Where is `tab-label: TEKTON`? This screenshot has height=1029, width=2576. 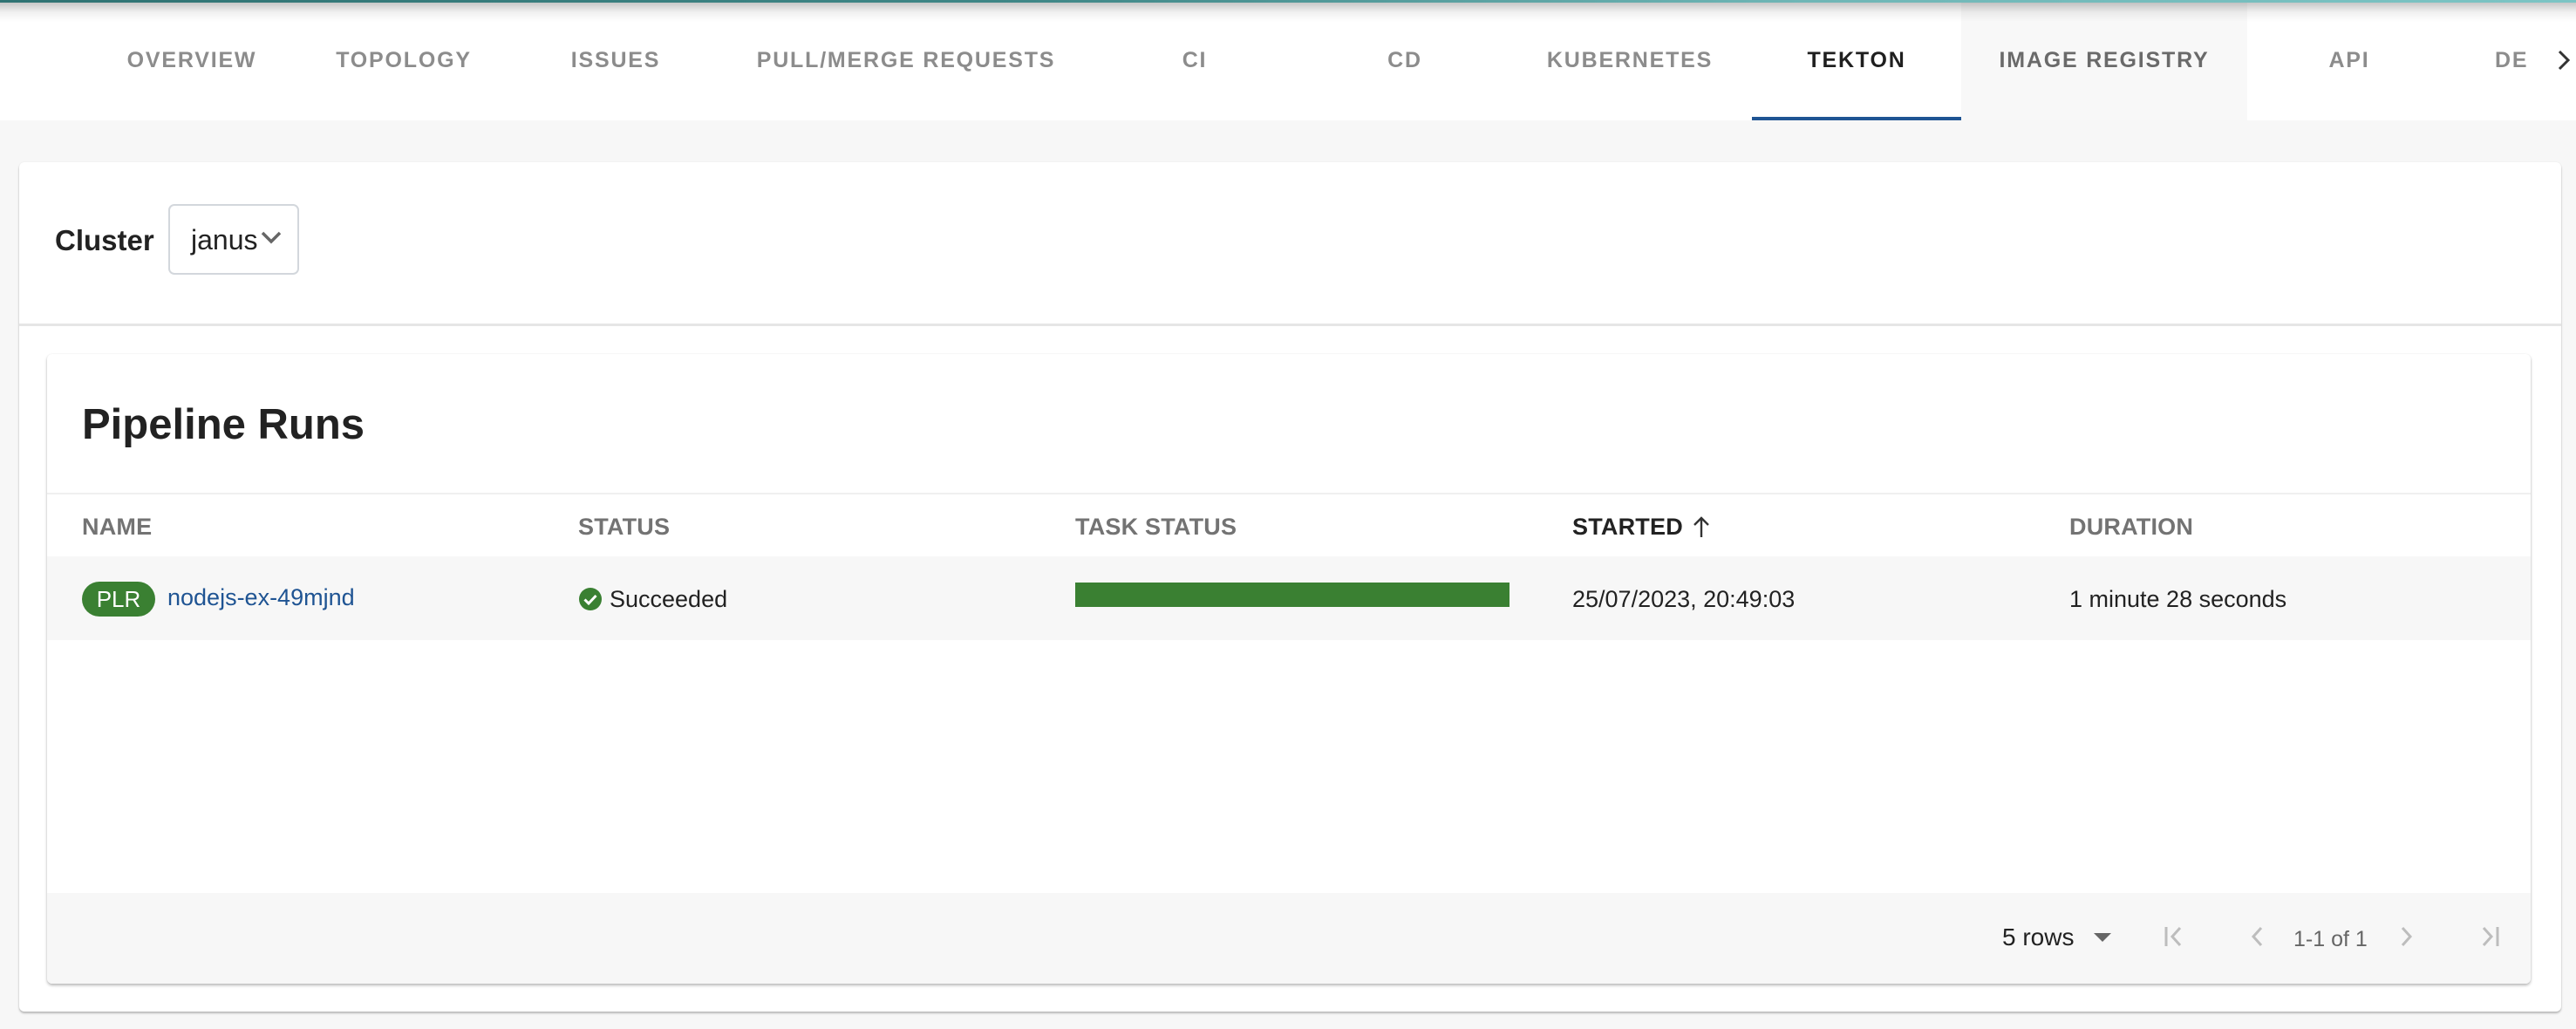 tab-label: TEKTON is located at coordinates (1856, 59).